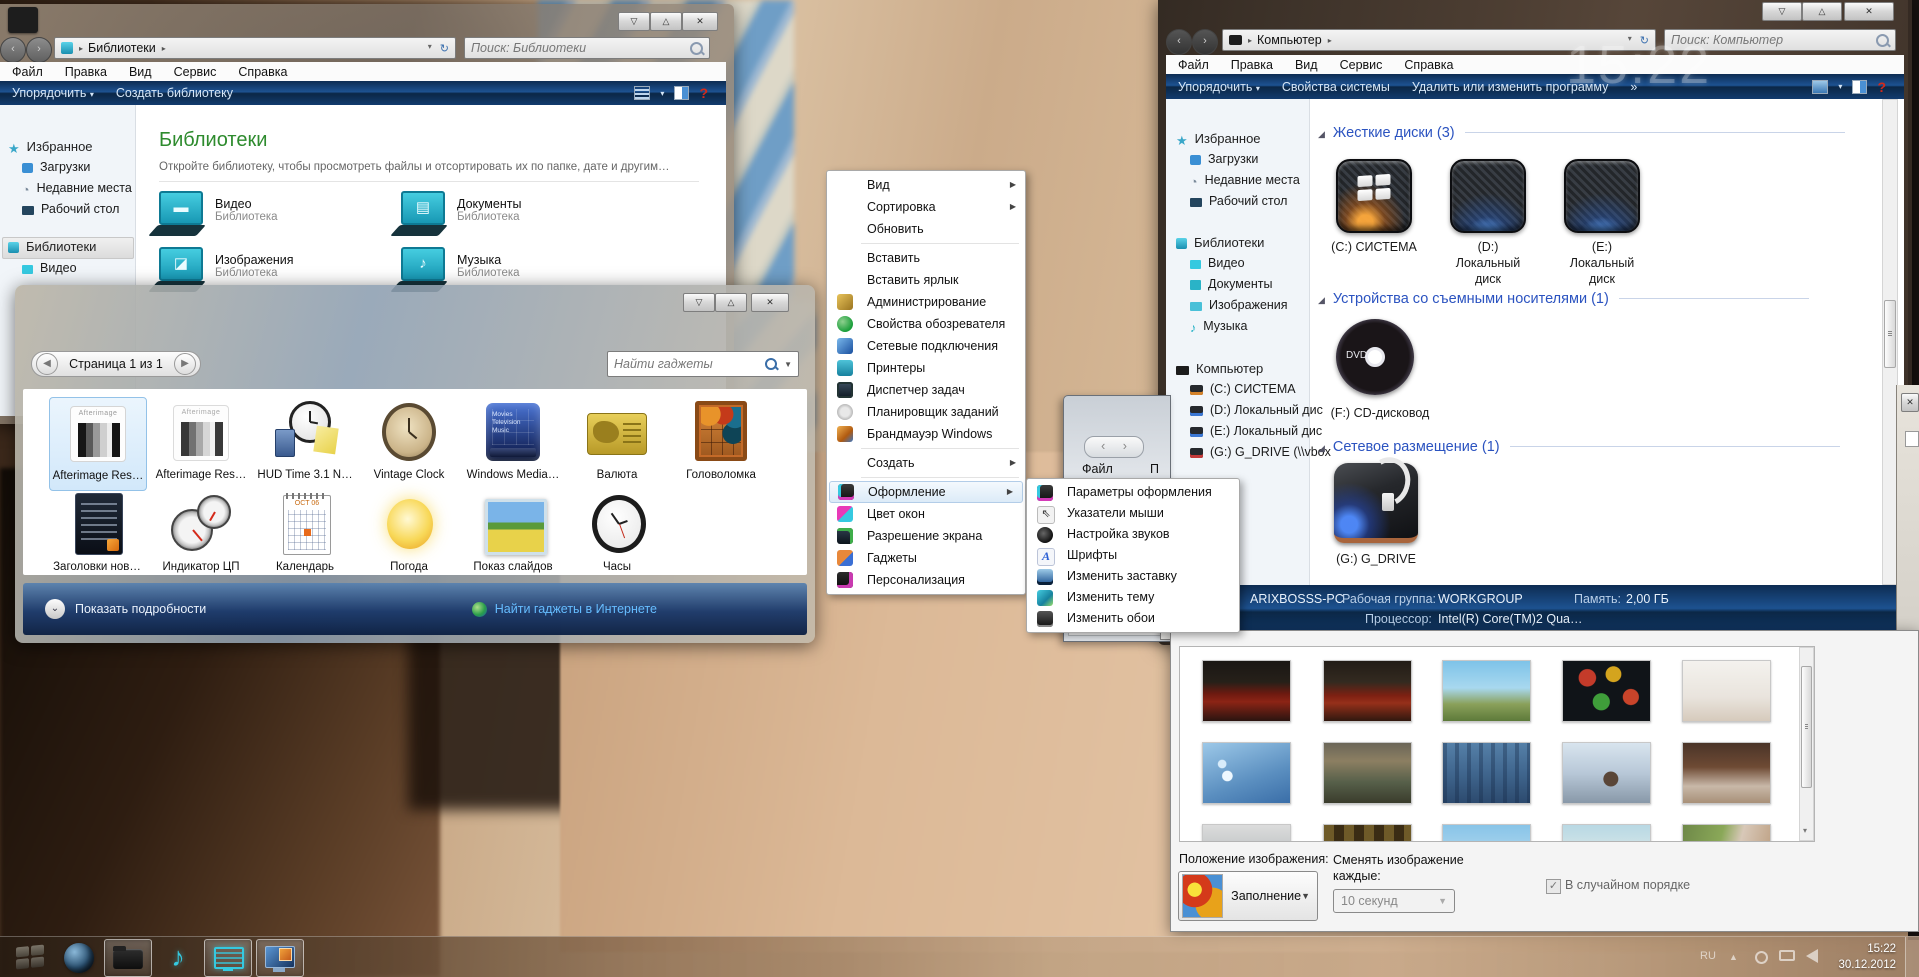 The height and width of the screenshot is (977, 1919). Describe the element at coordinates (1380, 413) in the screenshot. I see `dvd-drive-label: (F:) CD-дисковод` at that location.